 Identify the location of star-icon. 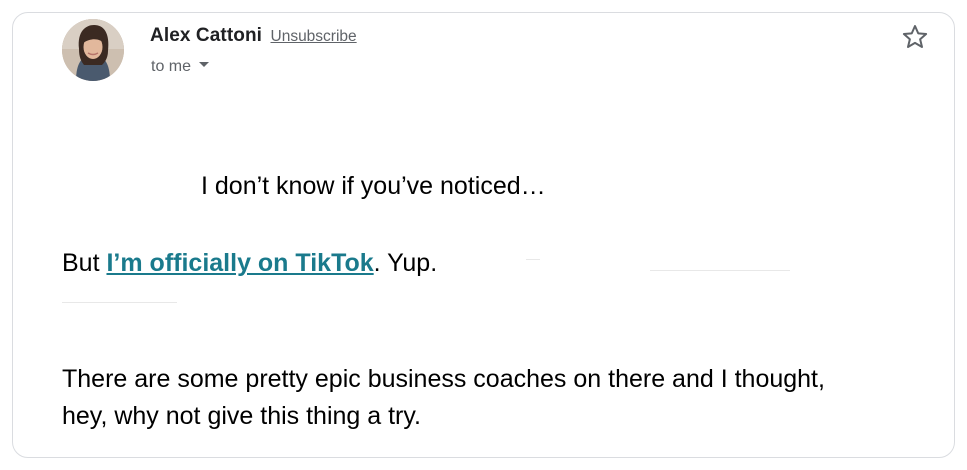
(915, 37).